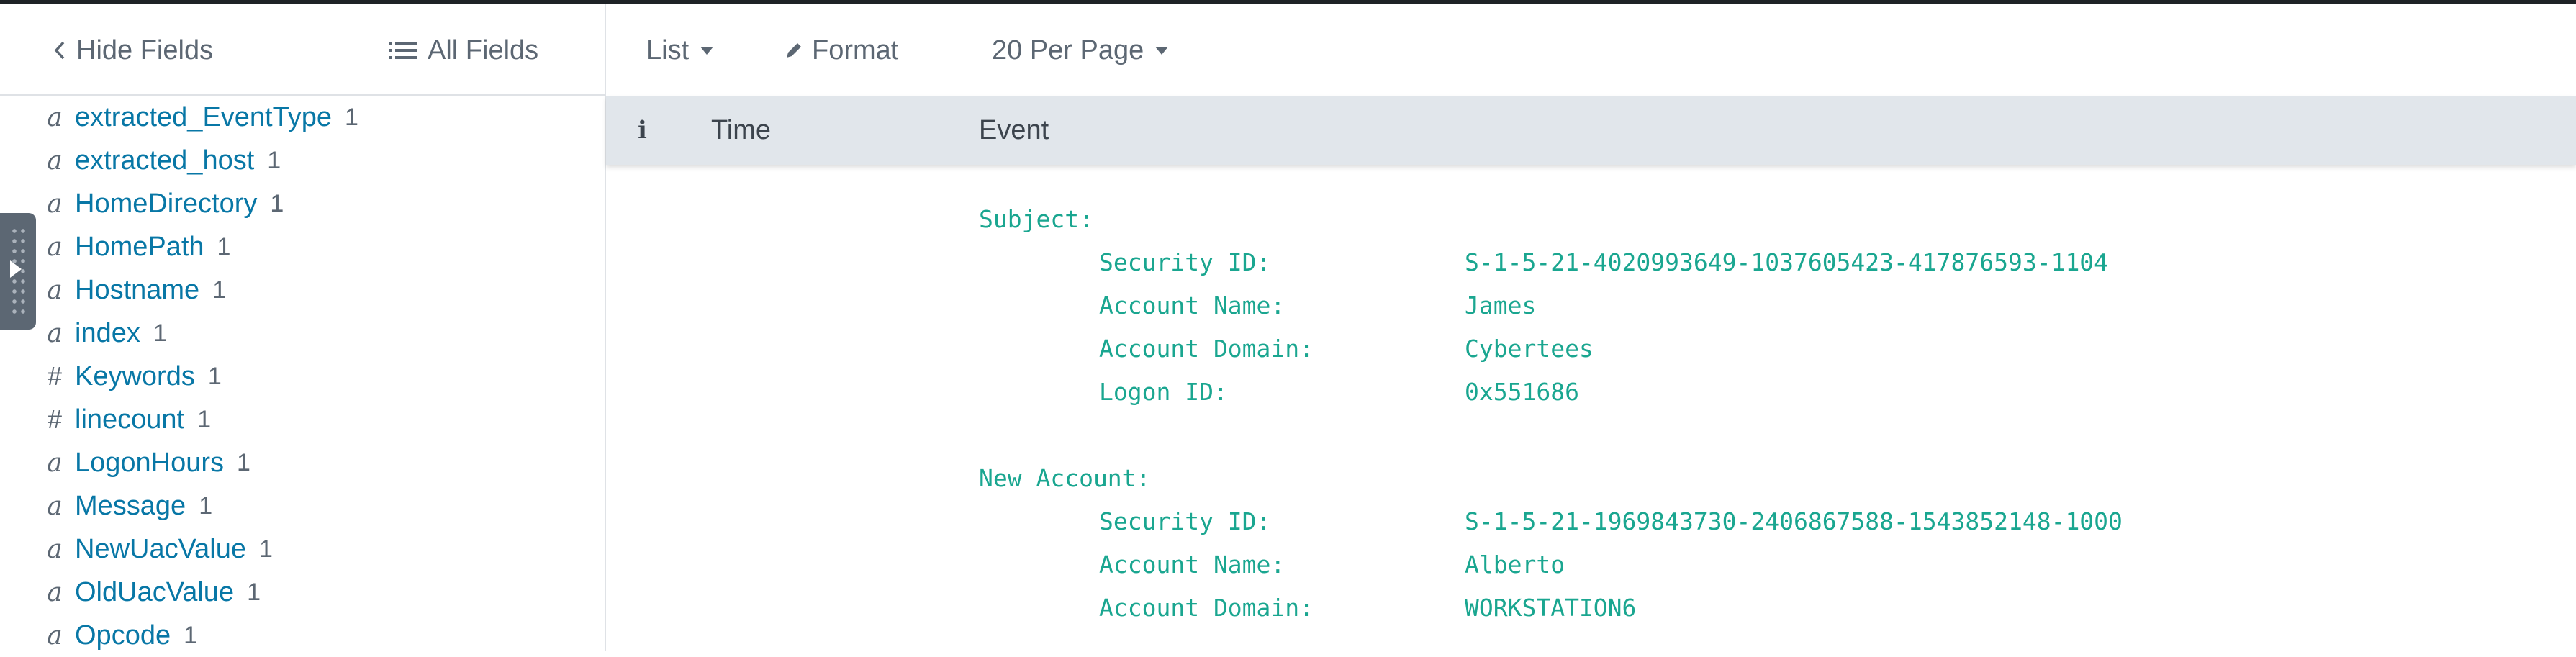 The image size is (2576, 657). I want to click on time-column-header: Time, so click(741, 130).